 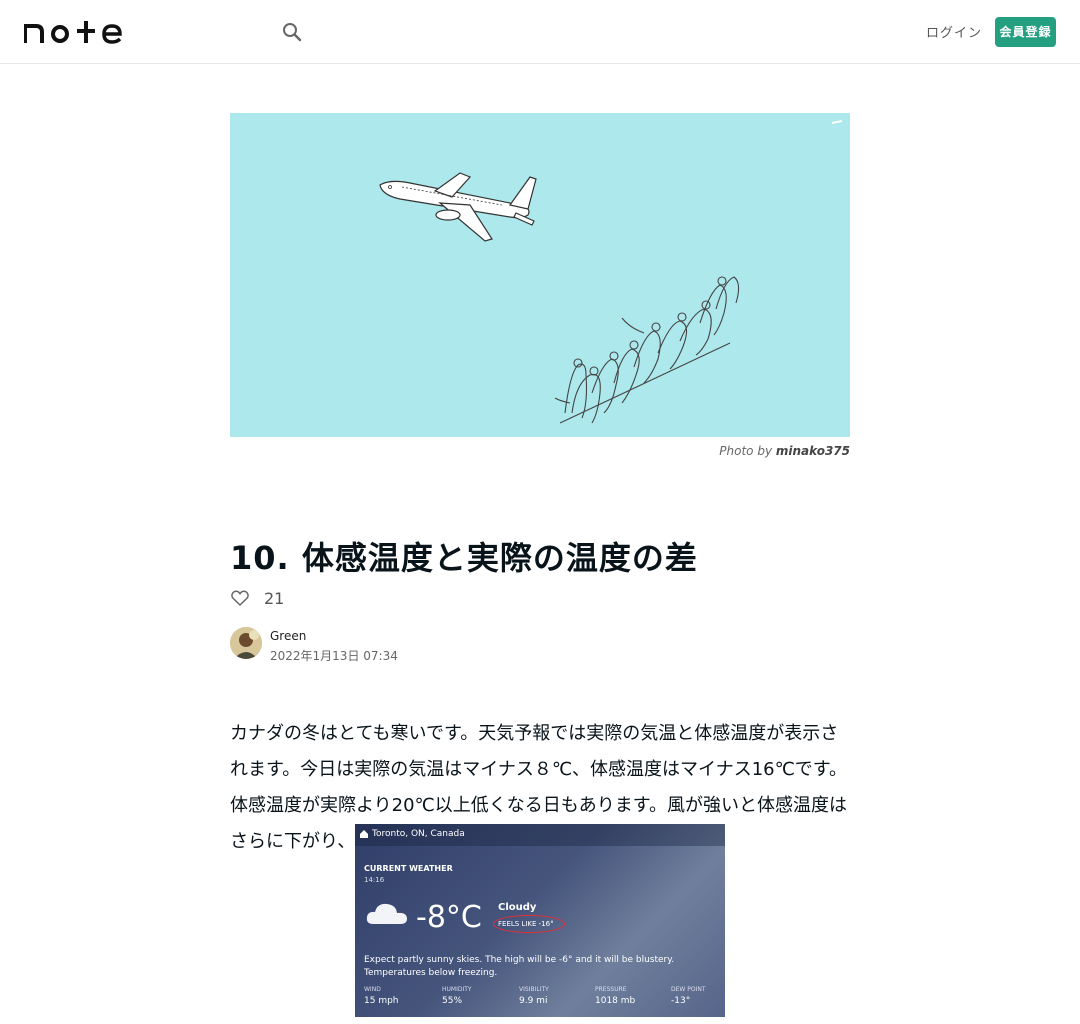 I want to click on photo-credit: Photo by minako375, so click(x=784, y=451).